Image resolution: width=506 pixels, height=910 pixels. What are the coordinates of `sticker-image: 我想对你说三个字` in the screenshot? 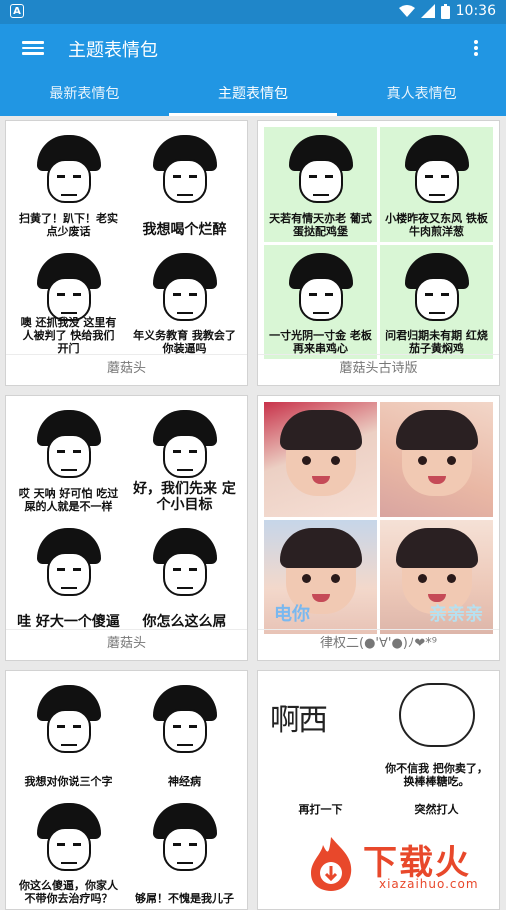 It's located at (68, 734).